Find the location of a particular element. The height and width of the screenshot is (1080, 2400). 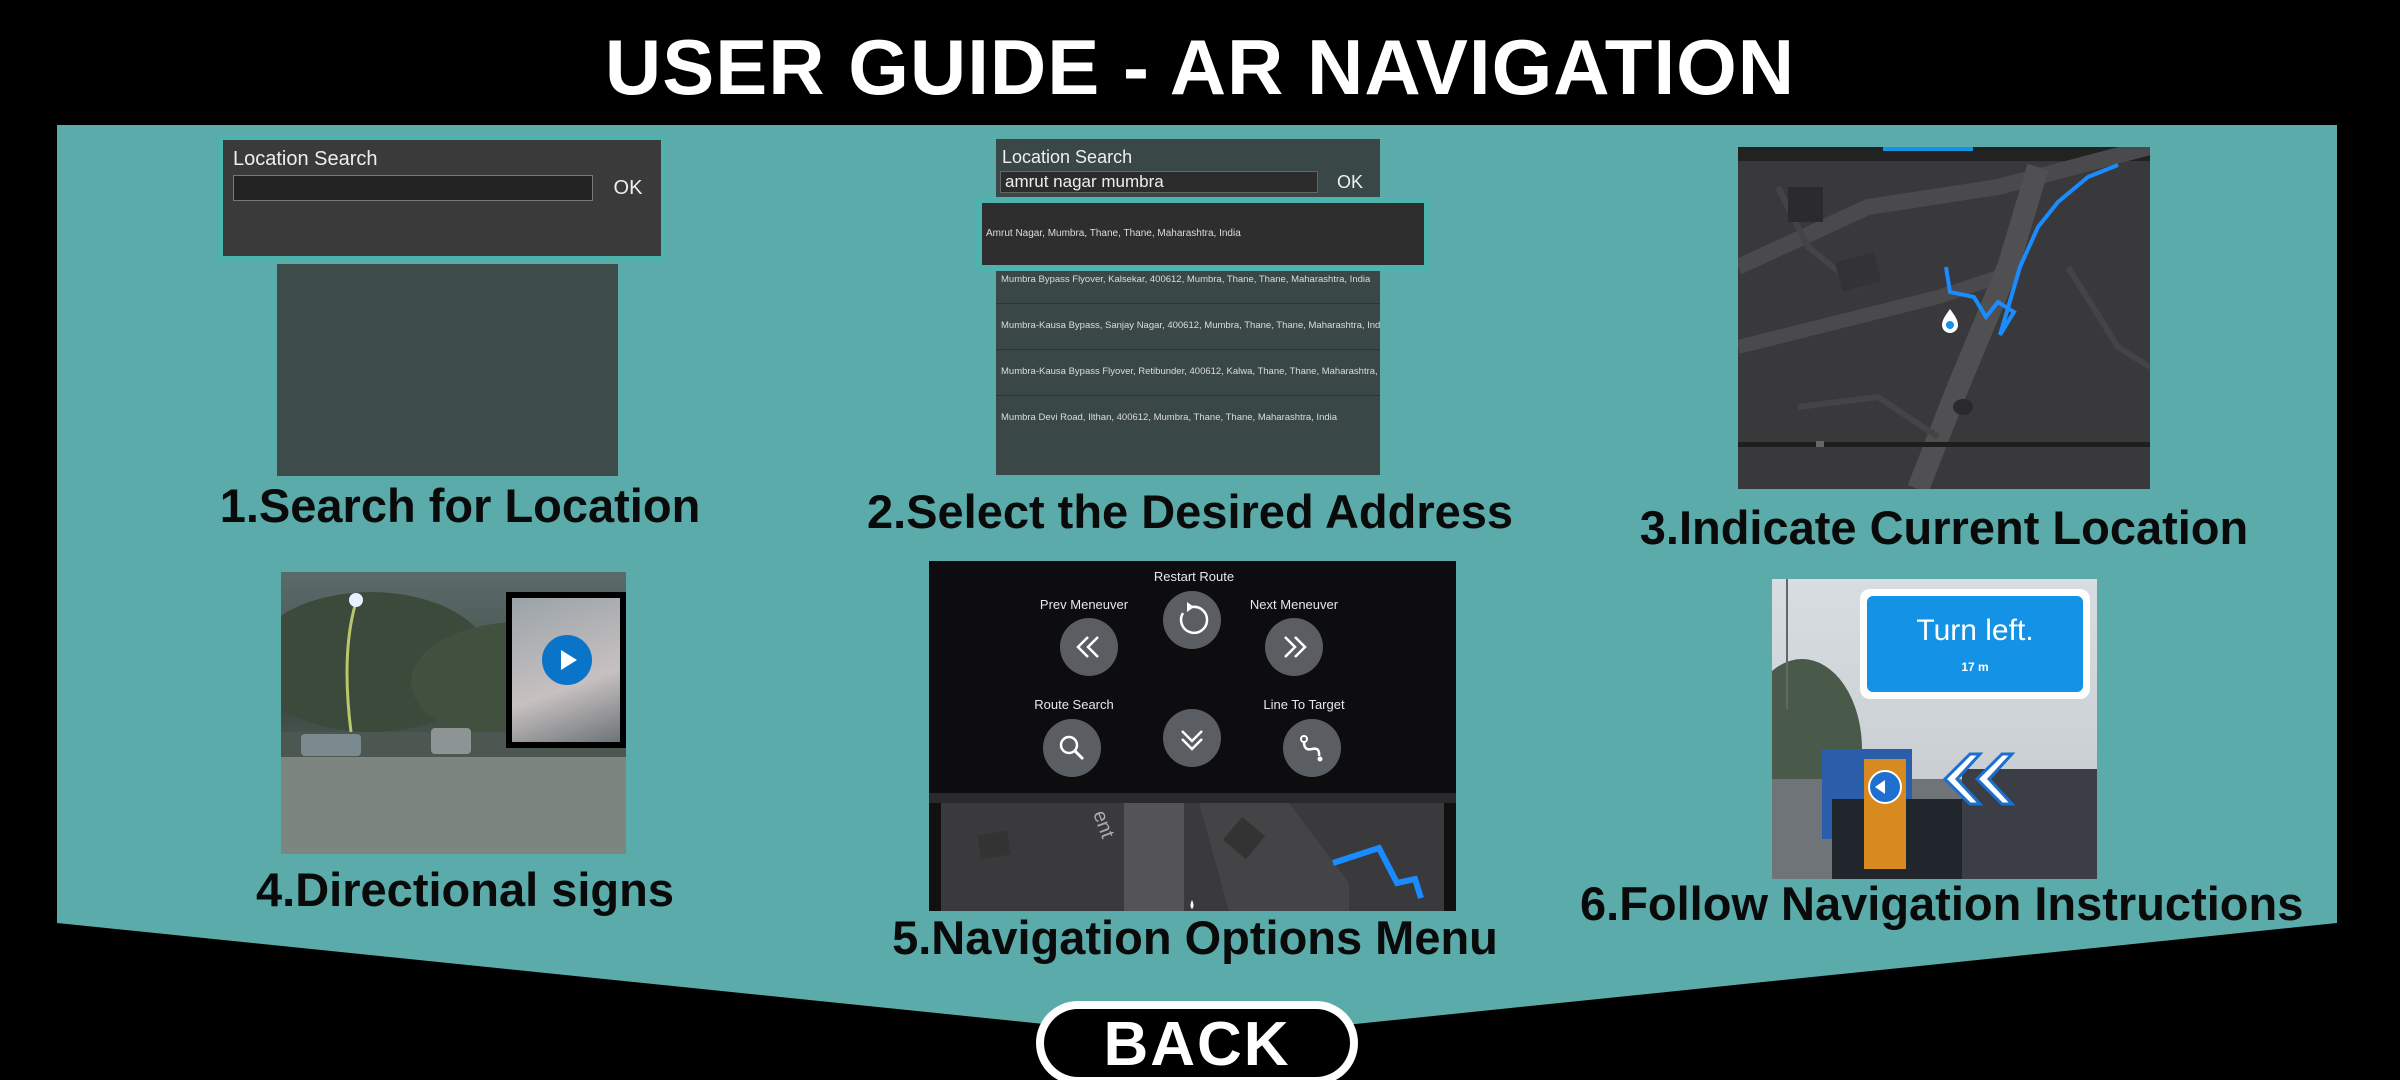

route-line-icon is located at coordinates (1311, 748).